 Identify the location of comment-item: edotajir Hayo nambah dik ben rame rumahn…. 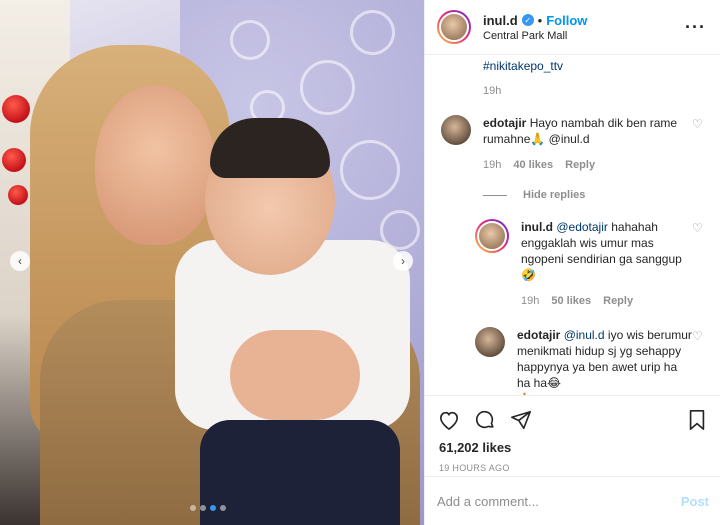
(572, 144).